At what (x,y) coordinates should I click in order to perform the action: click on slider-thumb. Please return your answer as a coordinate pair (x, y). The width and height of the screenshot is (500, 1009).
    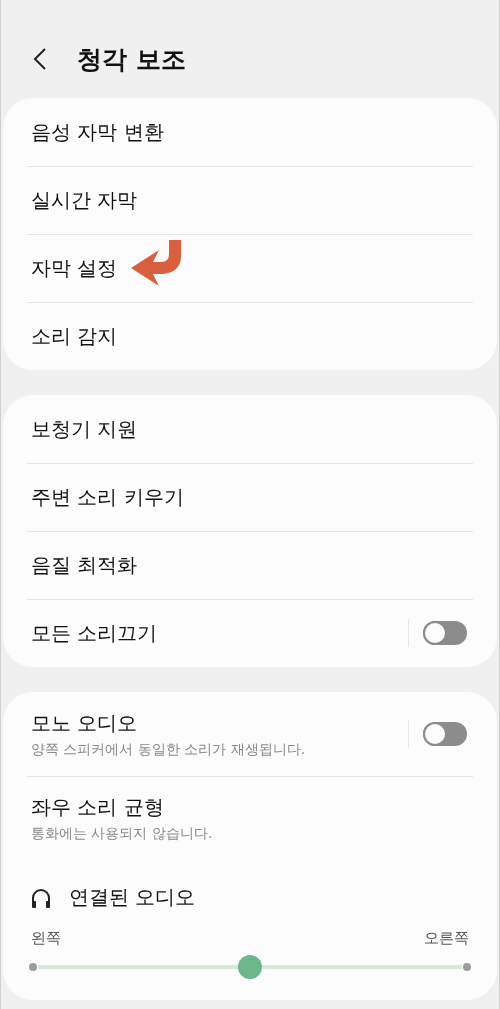
    Looking at the image, I should click on (250, 967).